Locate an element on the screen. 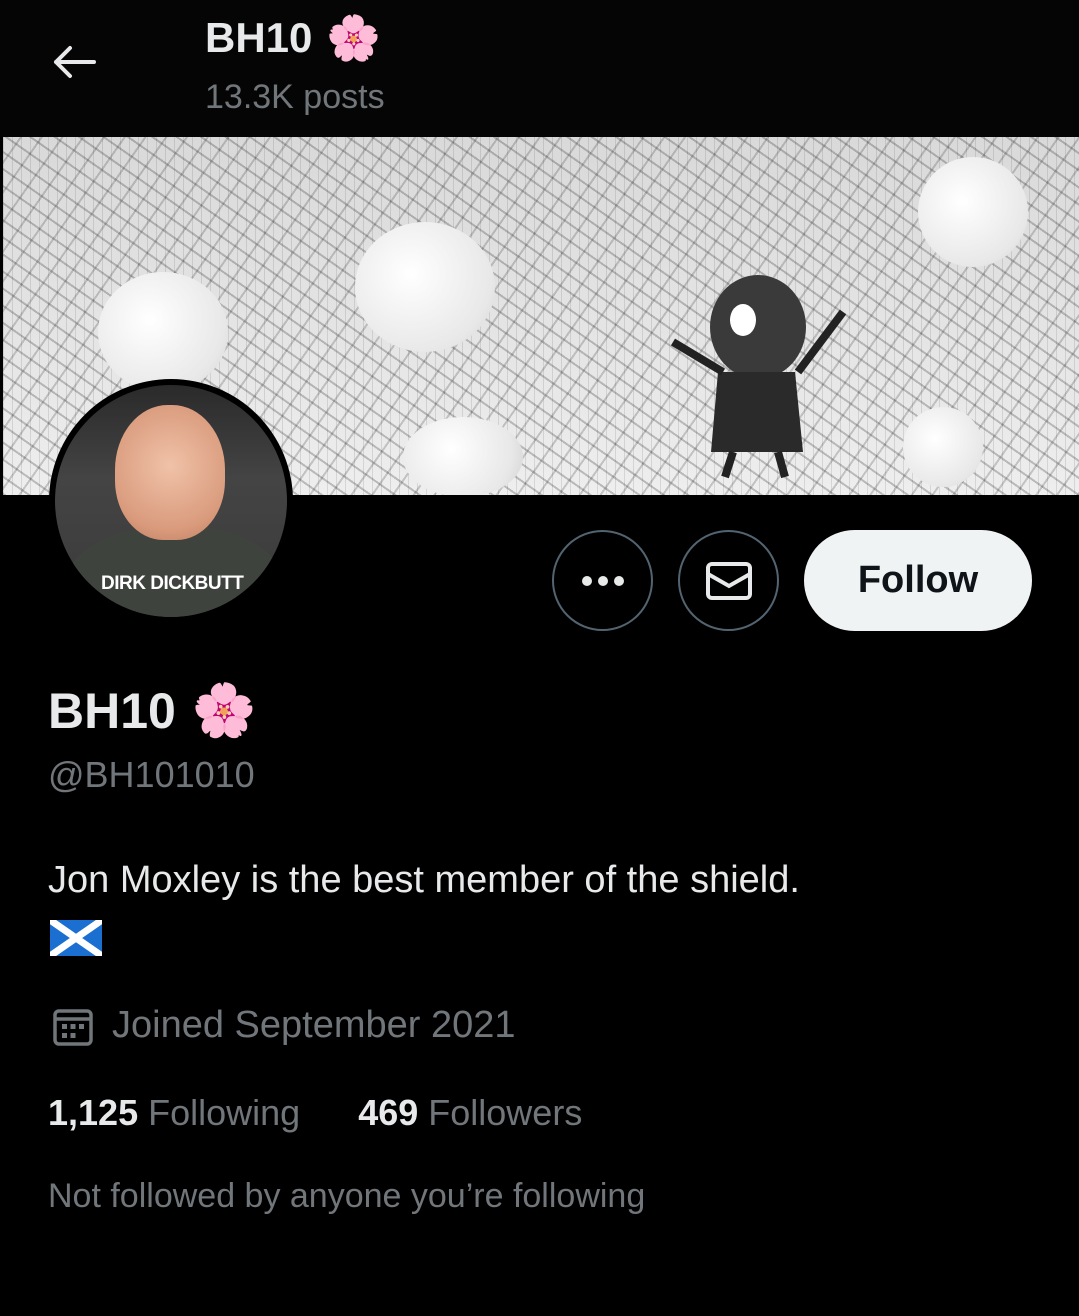  mail-icon is located at coordinates (728, 580).